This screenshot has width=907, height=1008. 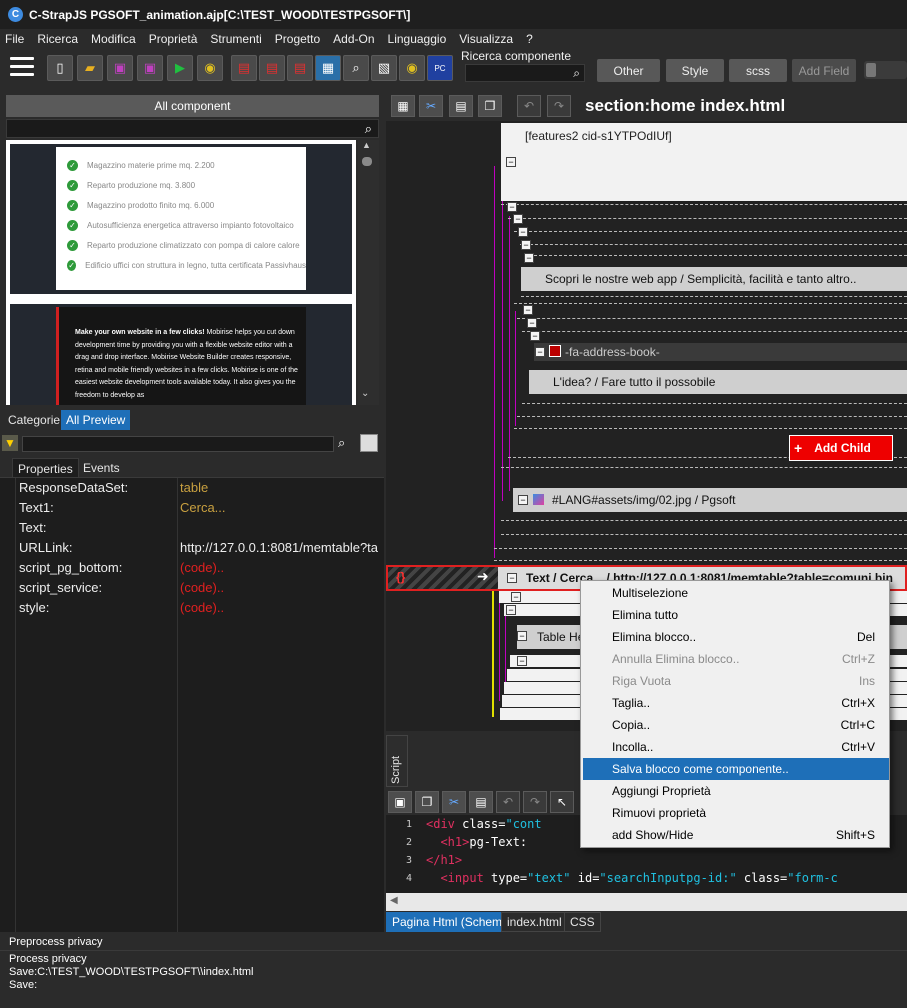 What do you see at coordinates (529, 39) in the screenshot?
I see `menu-help: ?` at bounding box center [529, 39].